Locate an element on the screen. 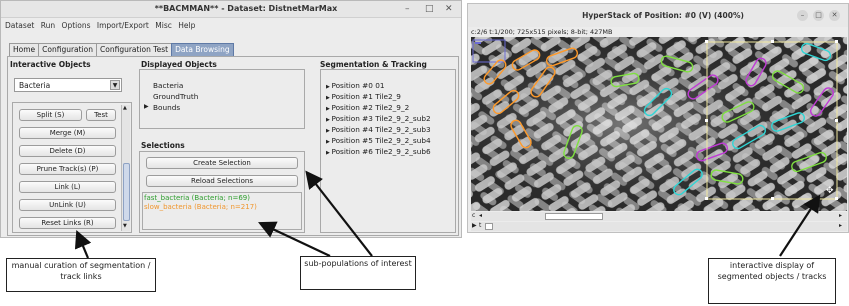 This screenshot has width=849, height=306. arrow-display is located at coordinates (800, 225).